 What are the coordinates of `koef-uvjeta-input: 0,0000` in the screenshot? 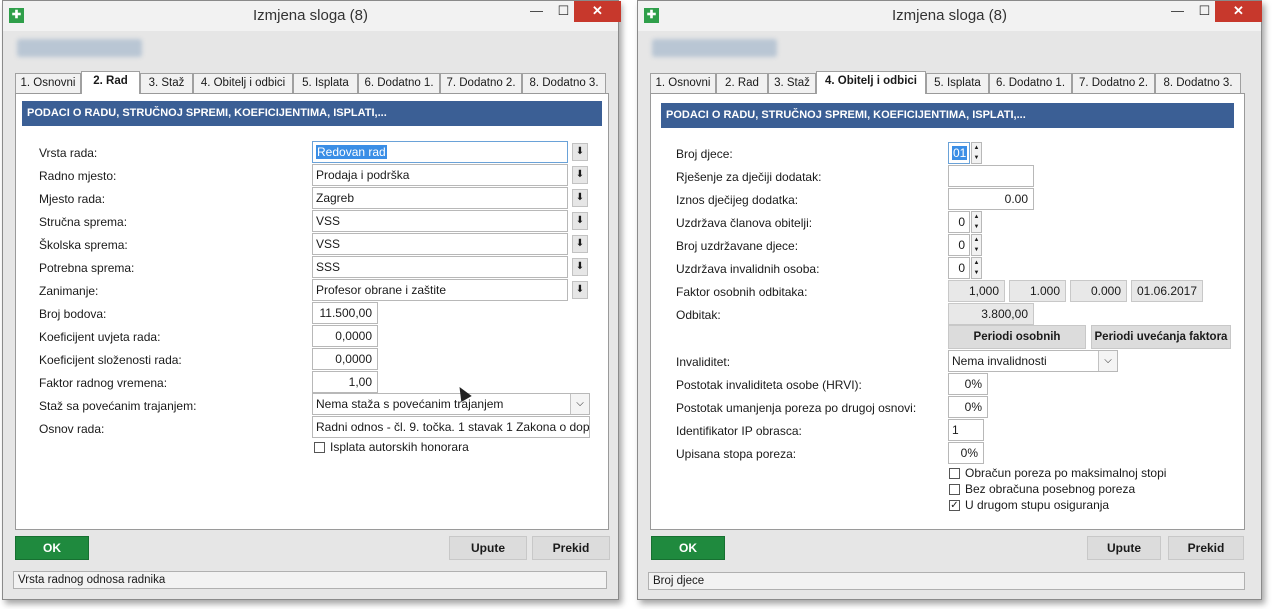 It's located at (345, 336).